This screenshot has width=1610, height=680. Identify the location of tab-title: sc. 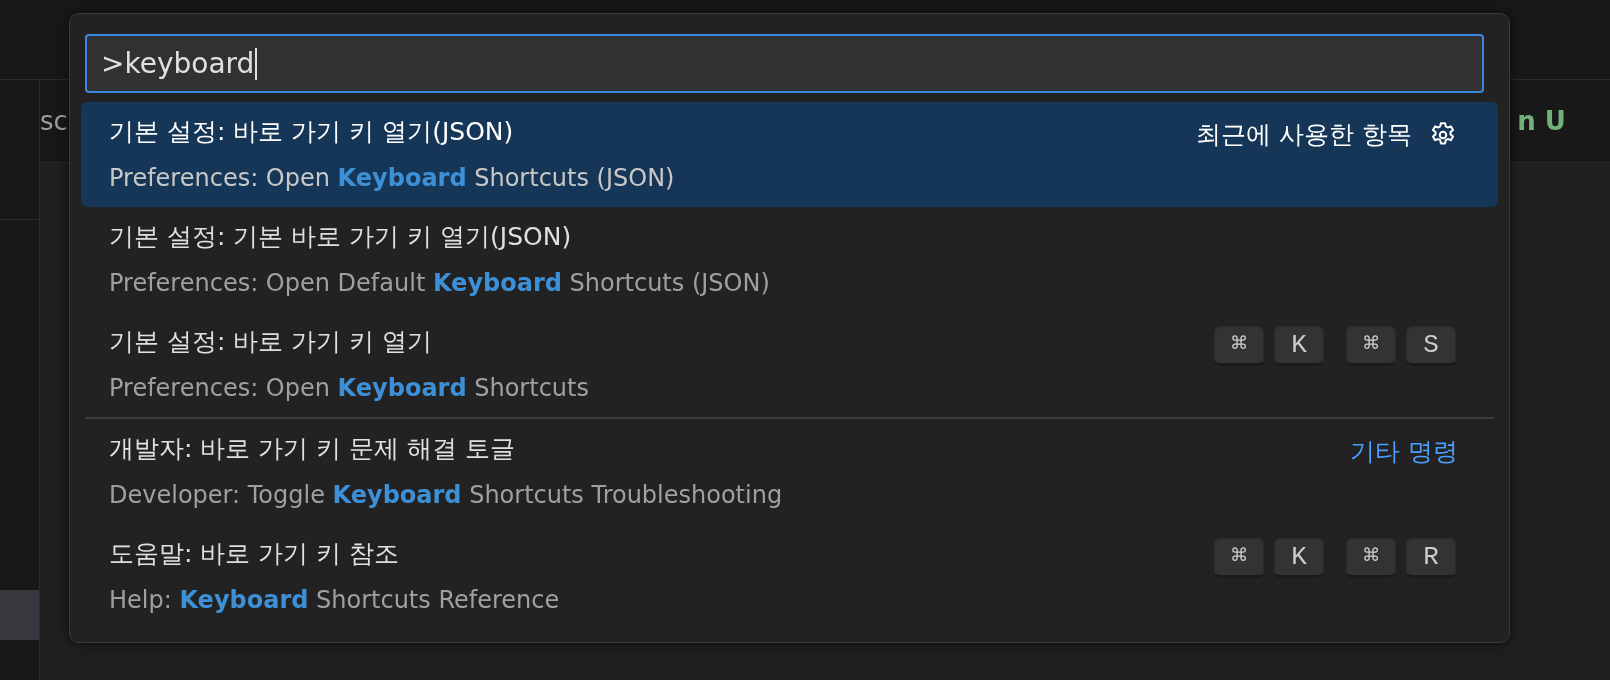
(54, 121).